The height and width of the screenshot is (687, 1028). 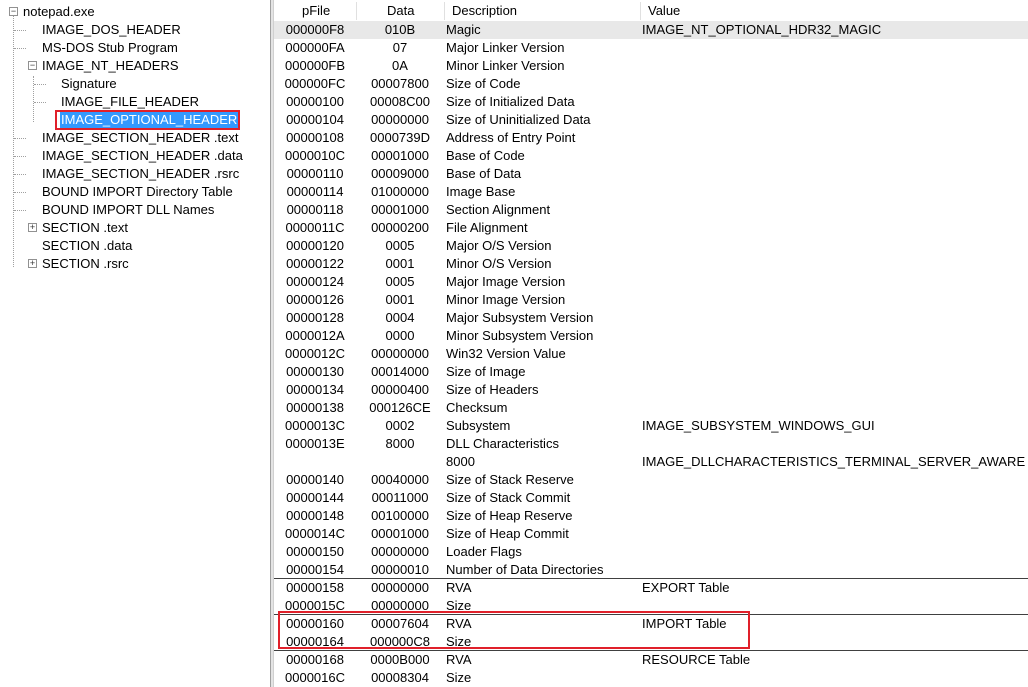 What do you see at coordinates (315, 317) in the screenshot?
I see `cell-pfile: 00000128` at bounding box center [315, 317].